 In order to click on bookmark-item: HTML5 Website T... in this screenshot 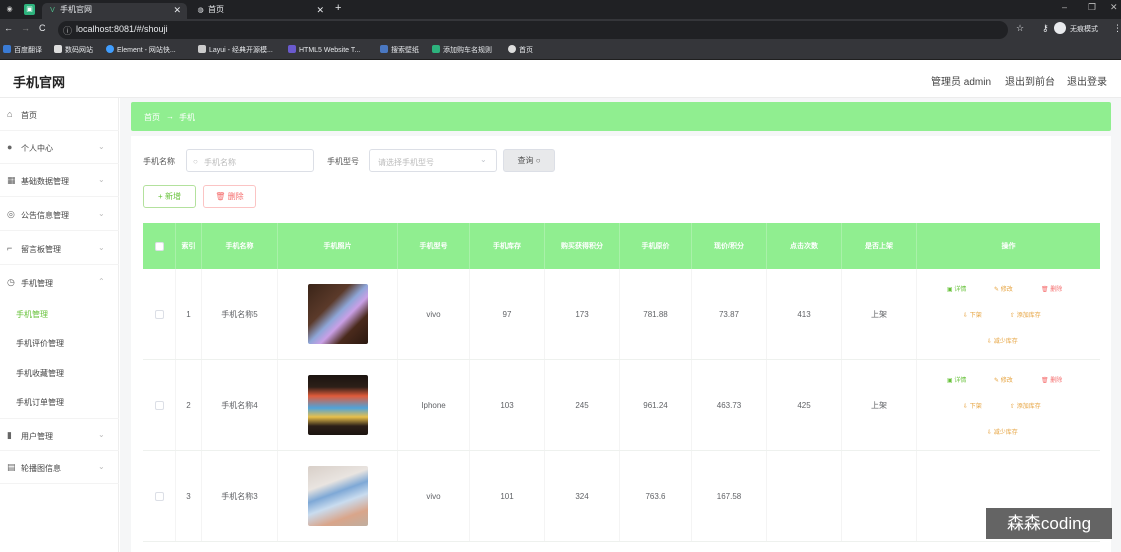, I will do `click(324, 49)`.